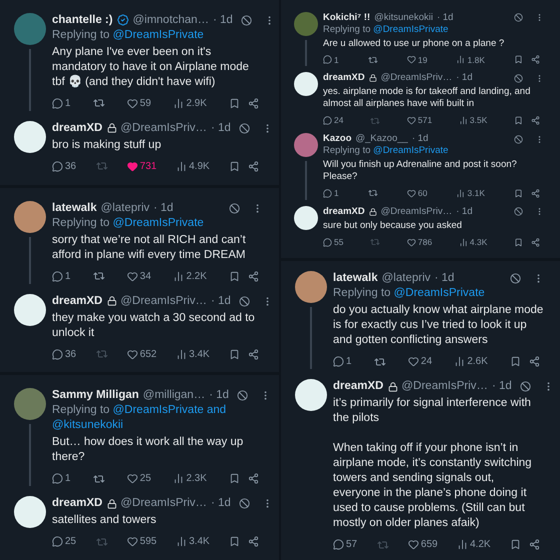 This screenshot has height=560, width=560. Describe the element at coordinates (82, 20) in the screenshot. I see `display-name: chantelle :)` at that location.